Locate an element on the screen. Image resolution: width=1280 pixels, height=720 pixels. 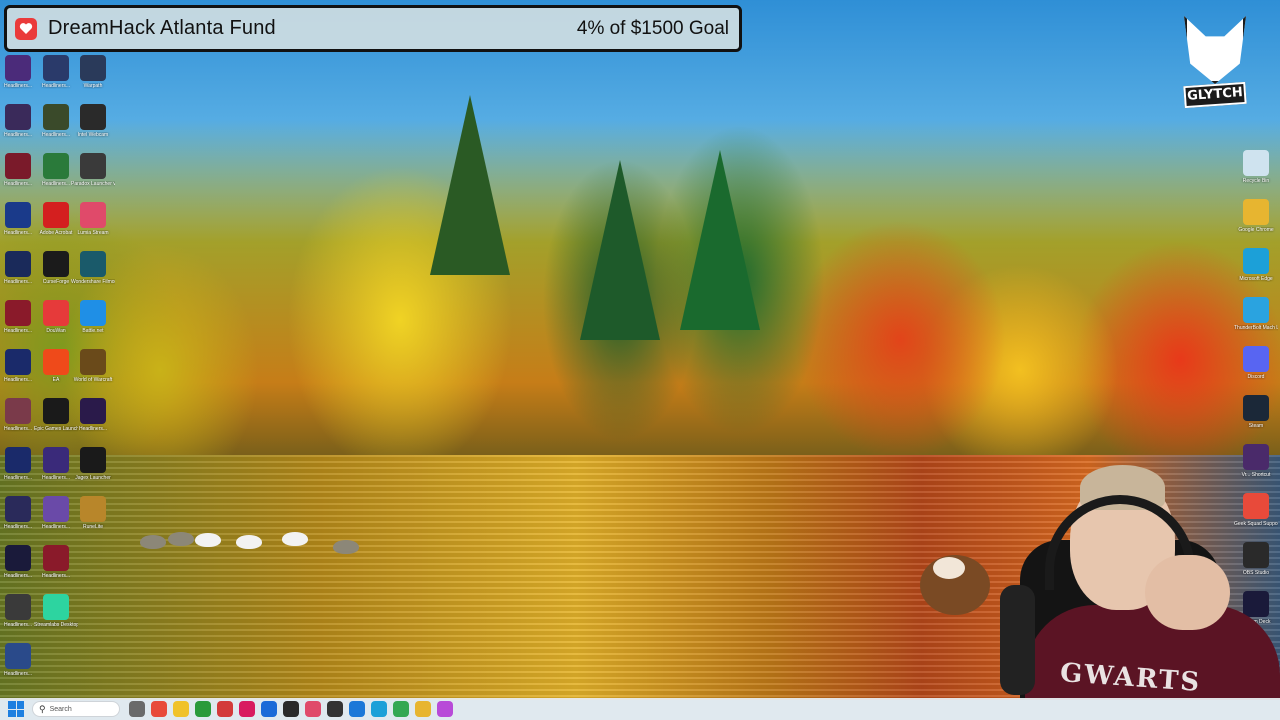
desktop-shortcut-label: Jagex Launcher is located at coordinates (93, 478).